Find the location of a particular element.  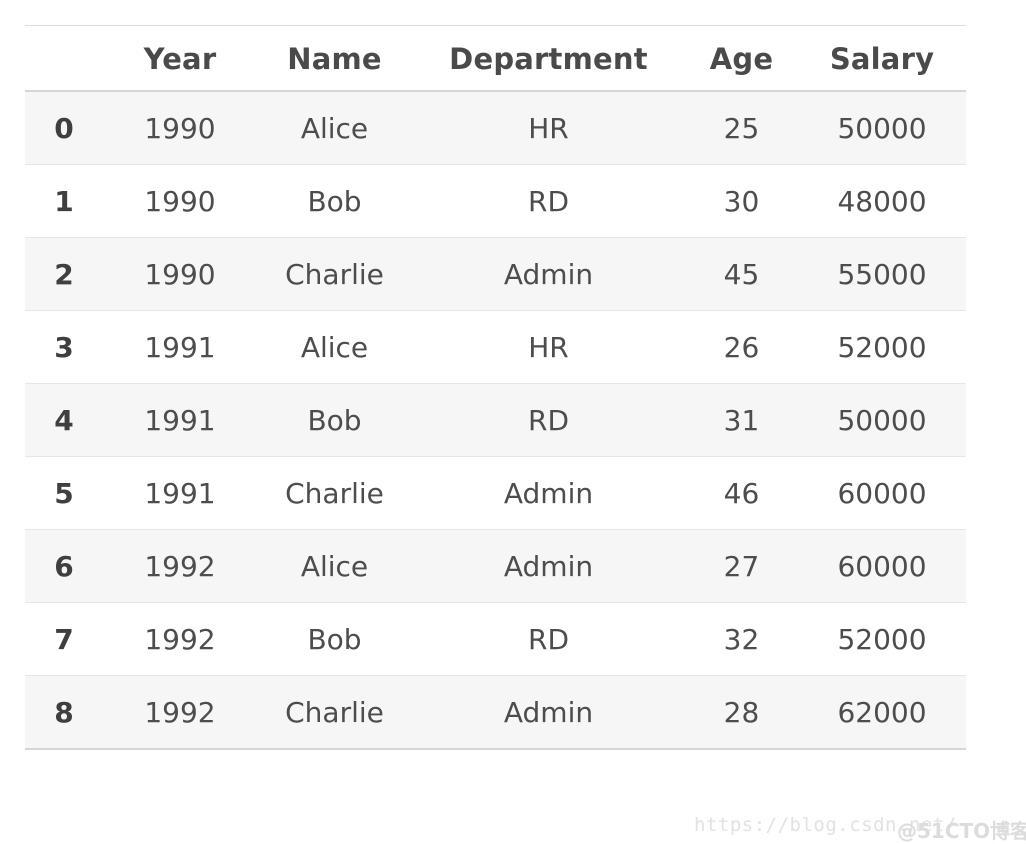

cell-age: 31 is located at coordinates (741, 420).